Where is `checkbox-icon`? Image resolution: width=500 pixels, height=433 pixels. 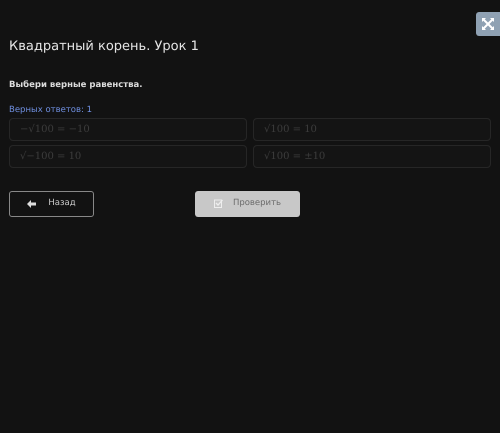
checkbox-icon is located at coordinates (218, 203).